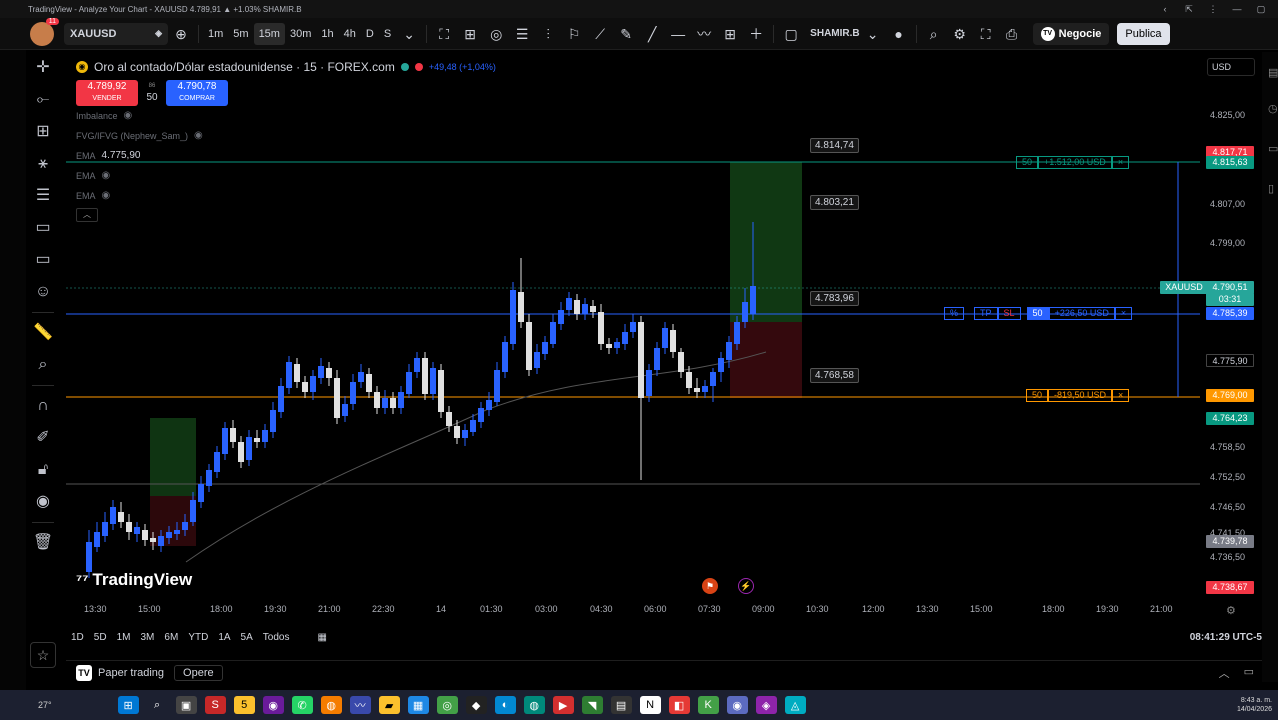  I want to click on indicator-ema-2: EMA ◉, so click(326, 176).